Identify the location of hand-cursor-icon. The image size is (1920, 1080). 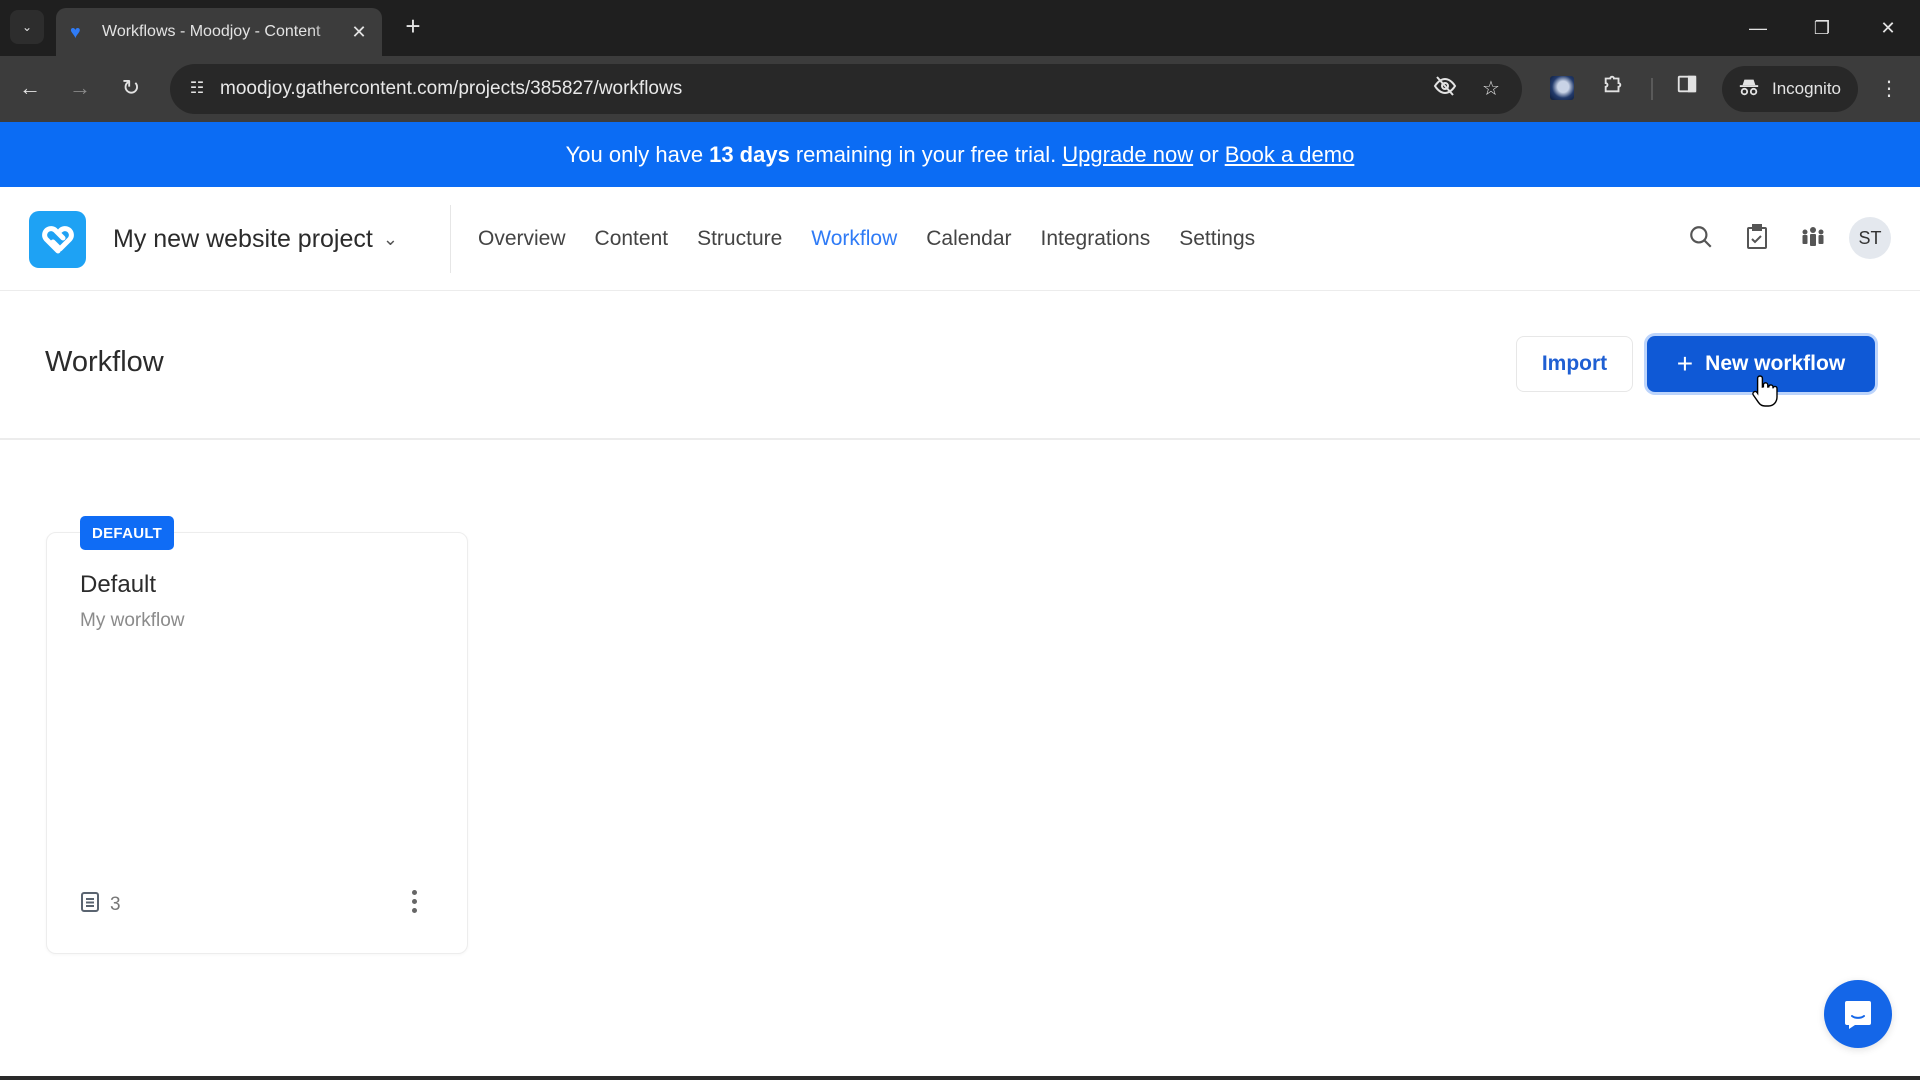
(1765, 391).